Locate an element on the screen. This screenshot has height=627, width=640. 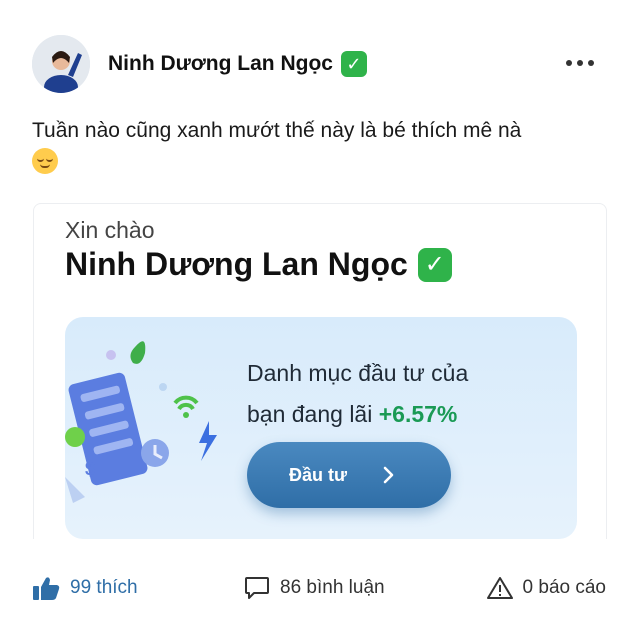
card-user-name-text: Ninh Dương Lan Ngọc is located at coordinates (236, 264).